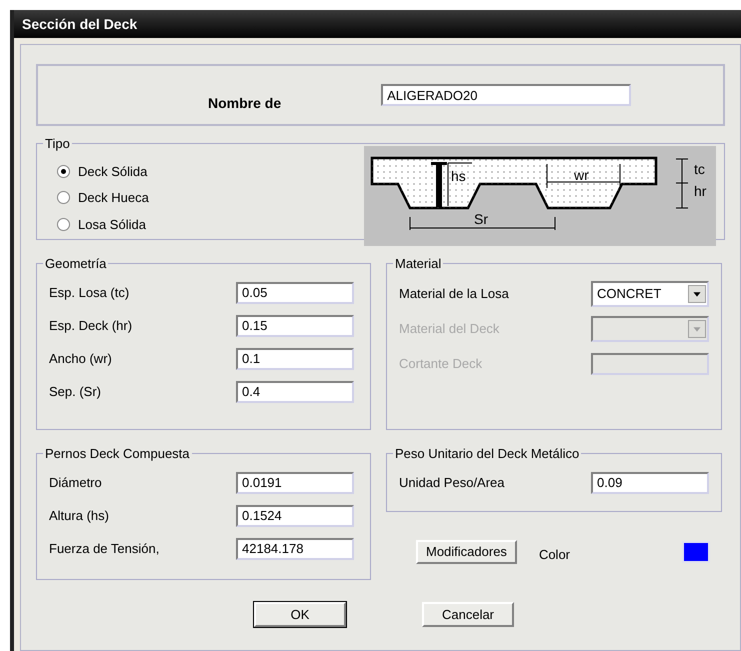 The height and width of the screenshot is (651, 741). I want to click on input-field: 42184.178, so click(295, 549).